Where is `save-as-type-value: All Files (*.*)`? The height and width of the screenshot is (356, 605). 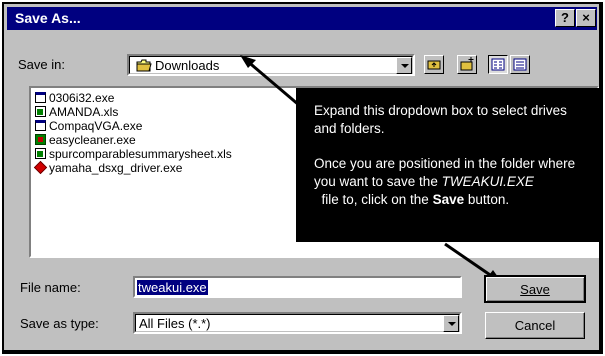 save-as-type-value: All Files (*.*) is located at coordinates (175, 323).